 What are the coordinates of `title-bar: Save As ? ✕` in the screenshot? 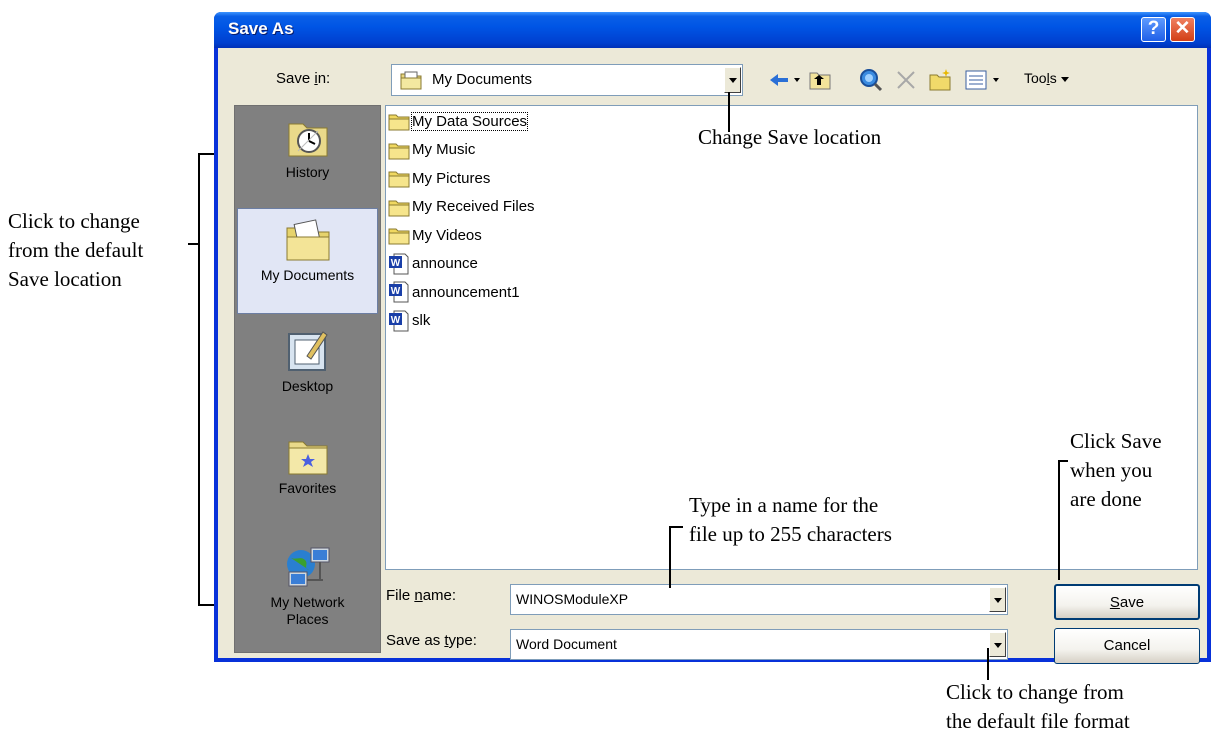 It's located at (712, 30).